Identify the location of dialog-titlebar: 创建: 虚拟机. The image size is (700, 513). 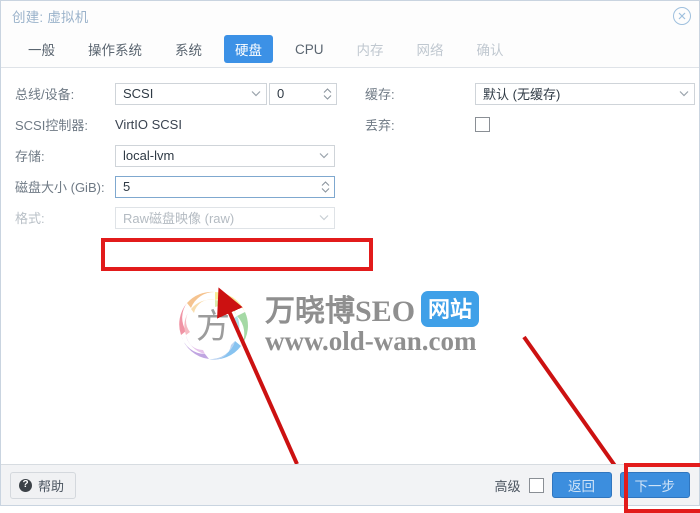
(350, 16).